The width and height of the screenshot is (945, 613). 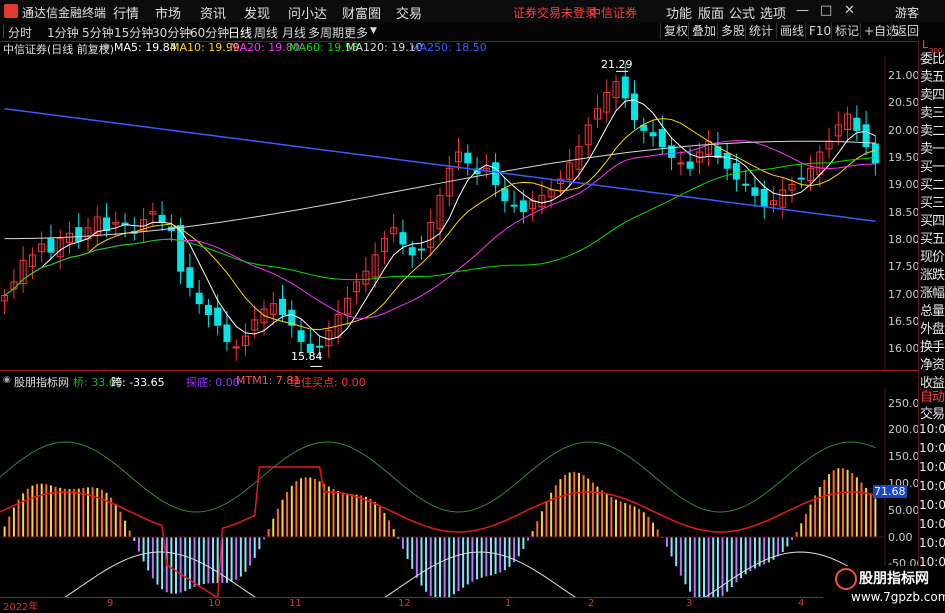 I want to click on ma250-label: MA250: 18.50, so click(x=448, y=47).